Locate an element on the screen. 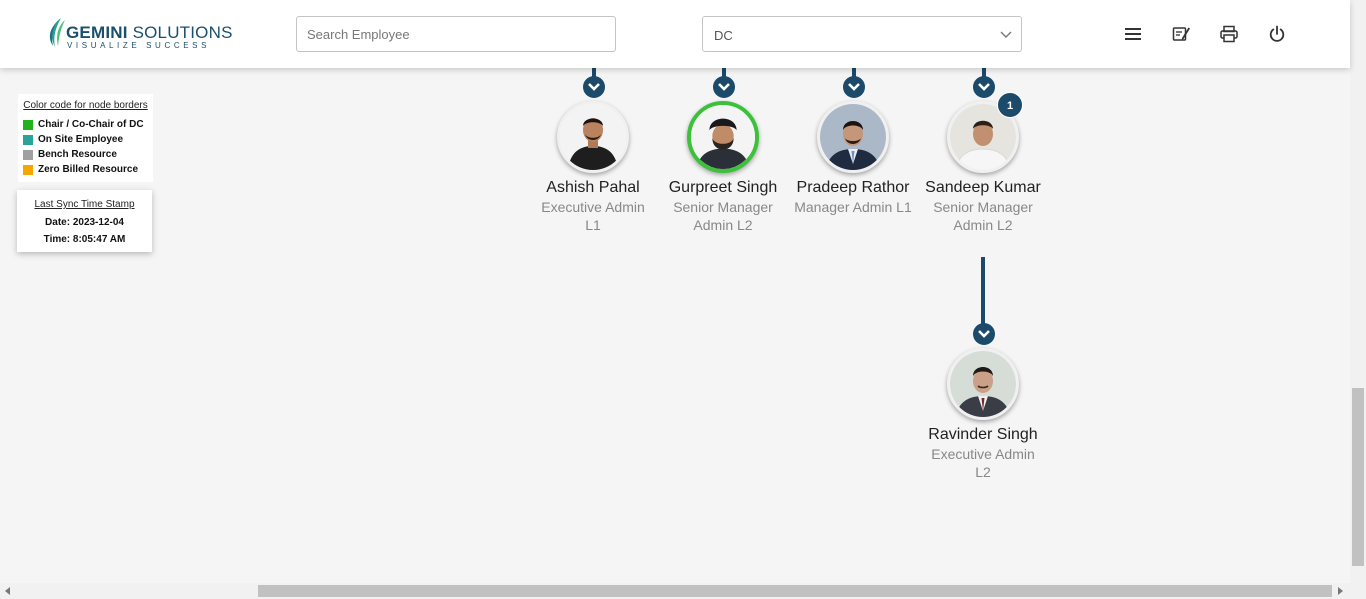  logo-wordmark: GEMINI SOLUTIONS is located at coordinates (149, 32).